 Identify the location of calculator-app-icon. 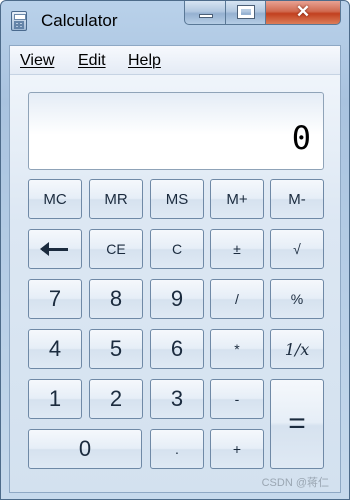
(19, 21).